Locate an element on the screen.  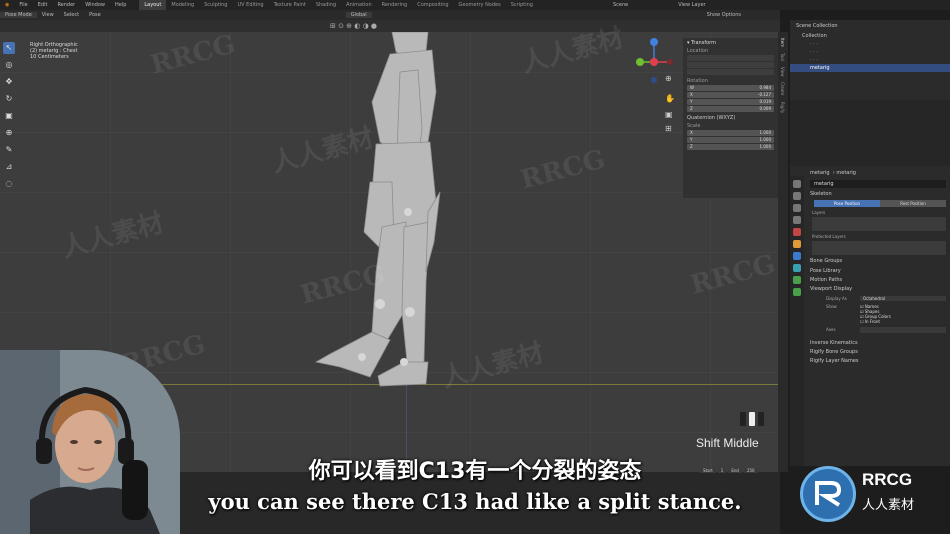
mouse-icon is located at coordinates (752, 419).